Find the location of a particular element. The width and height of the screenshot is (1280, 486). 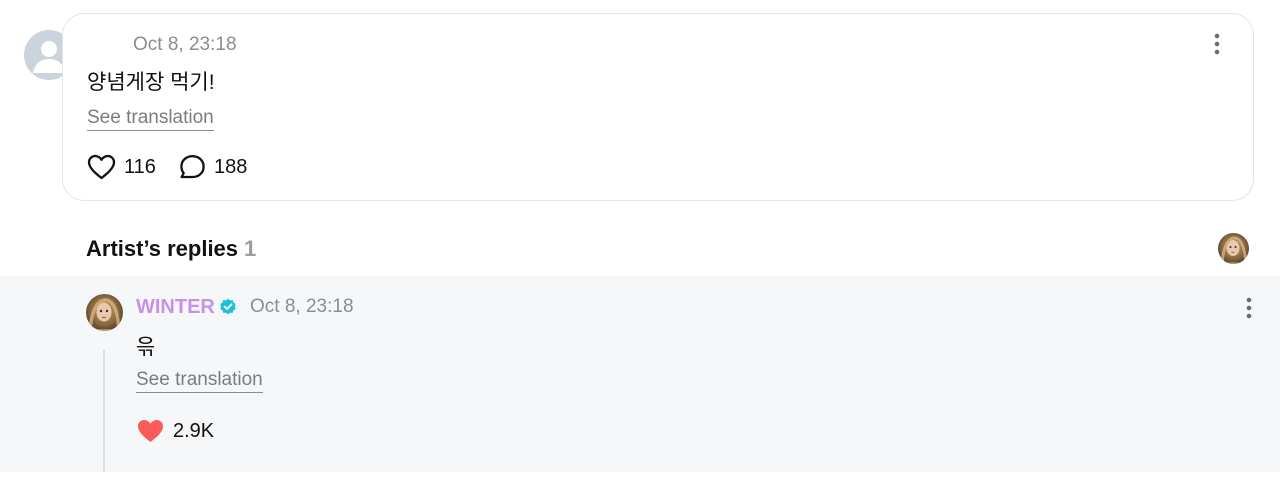

comment-button: 188 is located at coordinates (213, 167).